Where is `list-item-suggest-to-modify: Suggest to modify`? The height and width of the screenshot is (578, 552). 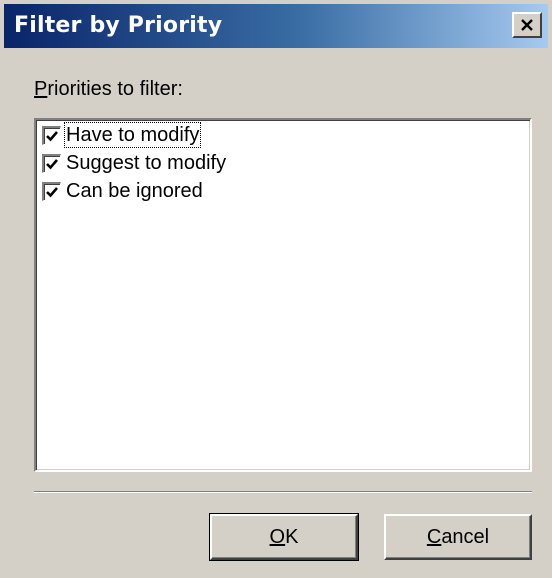
list-item-suggest-to-modify: Suggest to modify is located at coordinates (134, 163).